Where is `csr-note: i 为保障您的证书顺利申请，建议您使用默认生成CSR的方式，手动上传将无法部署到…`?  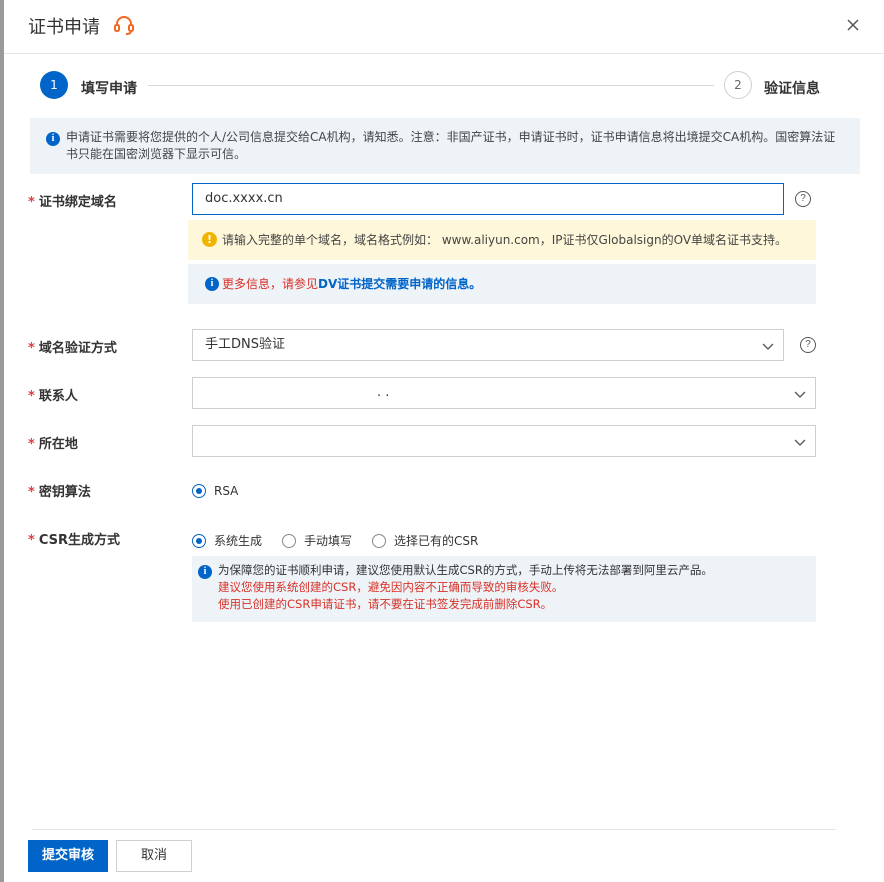
csr-note: i 为保障您的证书顺利申请，建议您使用默认生成CSR的方式，手动上传将无法部署到… is located at coordinates (504, 589).